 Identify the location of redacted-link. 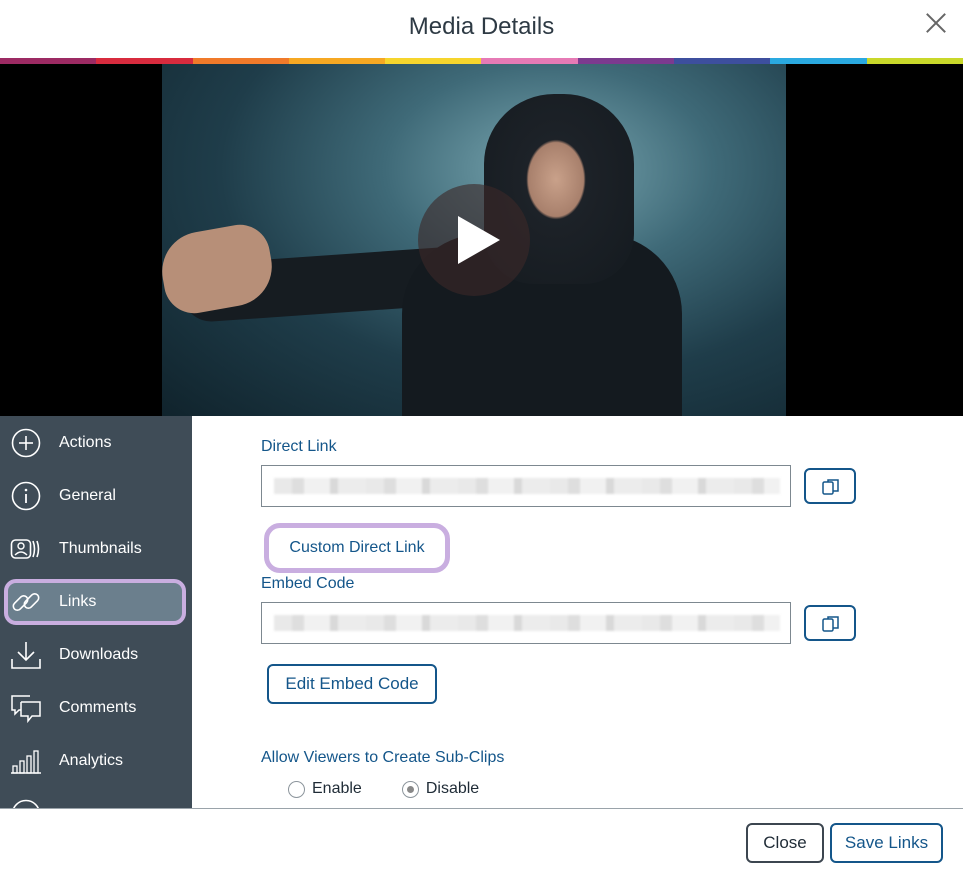
(527, 486).